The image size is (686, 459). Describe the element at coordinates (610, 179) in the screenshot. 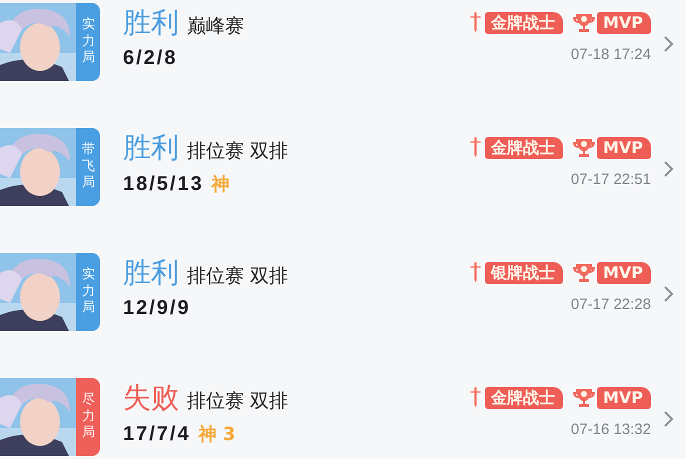

I see `match-time: 07-17 22:51` at that location.